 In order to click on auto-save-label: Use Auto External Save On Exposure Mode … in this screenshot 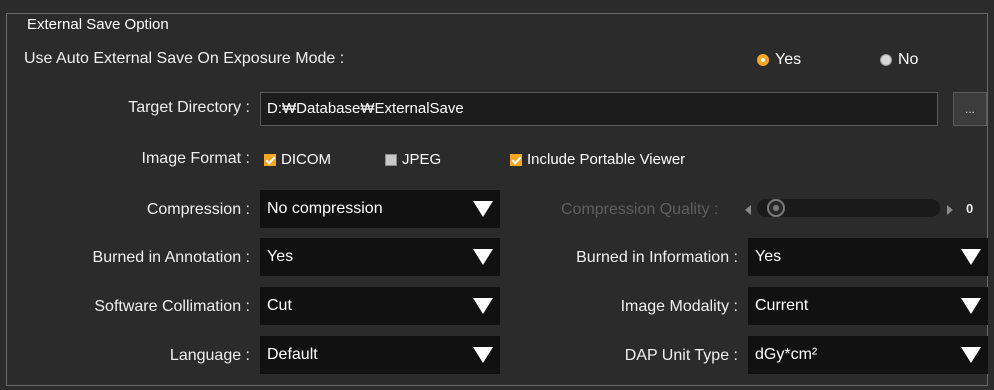, I will do `click(184, 58)`.